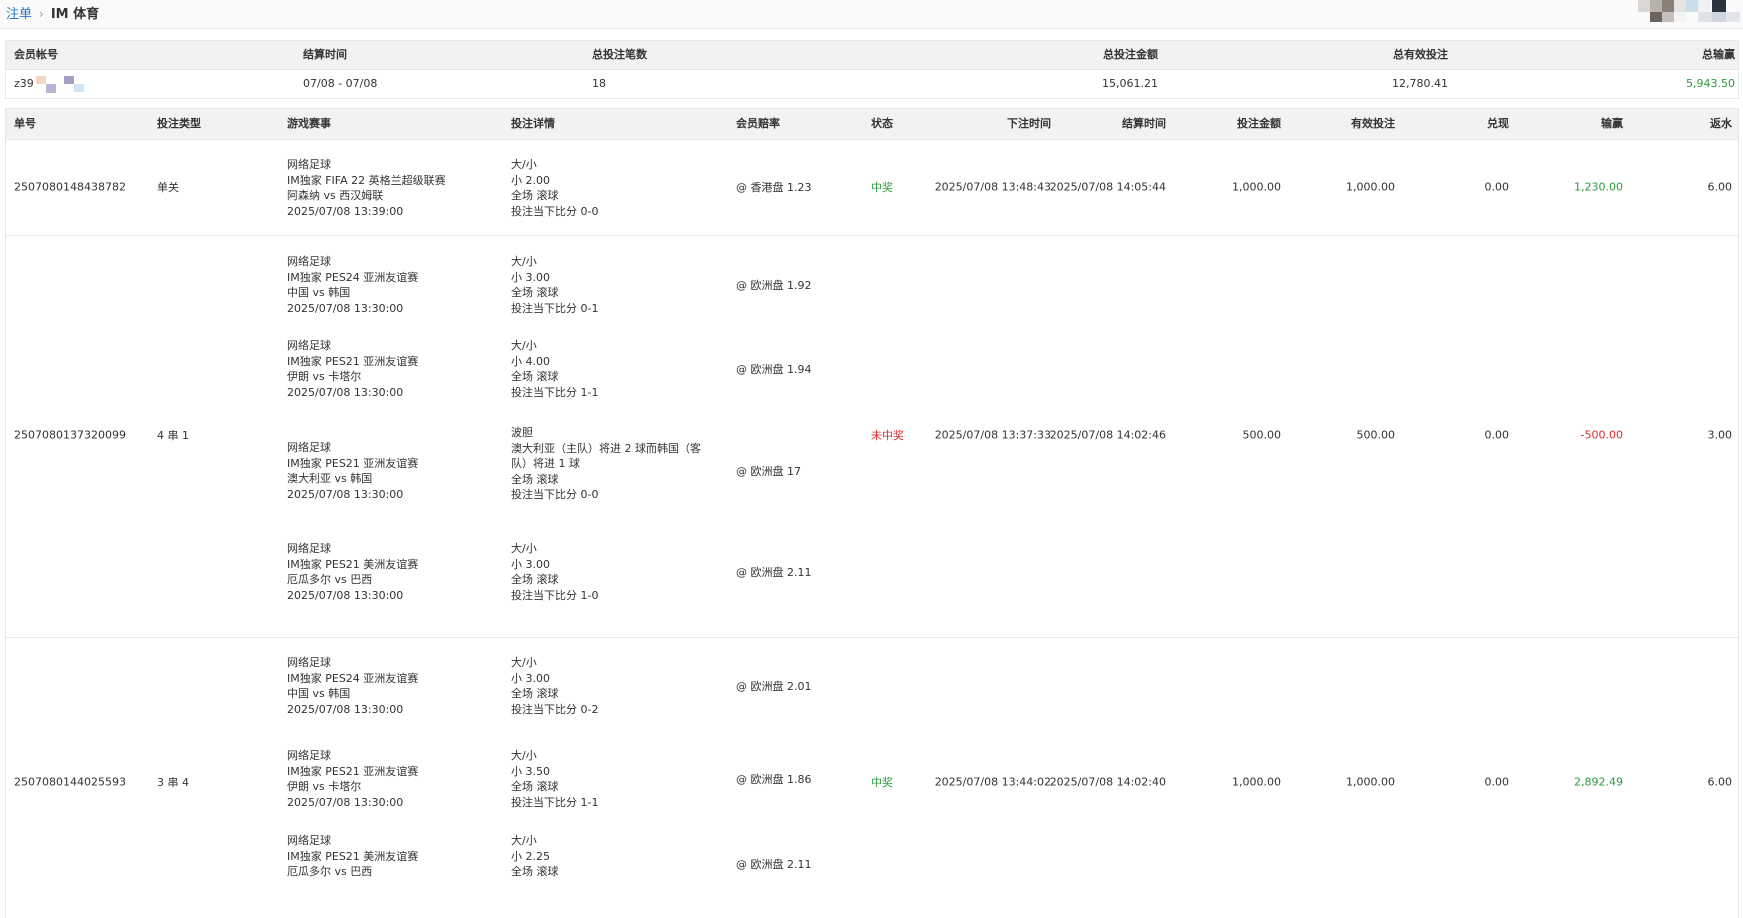  I want to click on leg-odds: @ 欧洲盘 1.94, so click(774, 369).